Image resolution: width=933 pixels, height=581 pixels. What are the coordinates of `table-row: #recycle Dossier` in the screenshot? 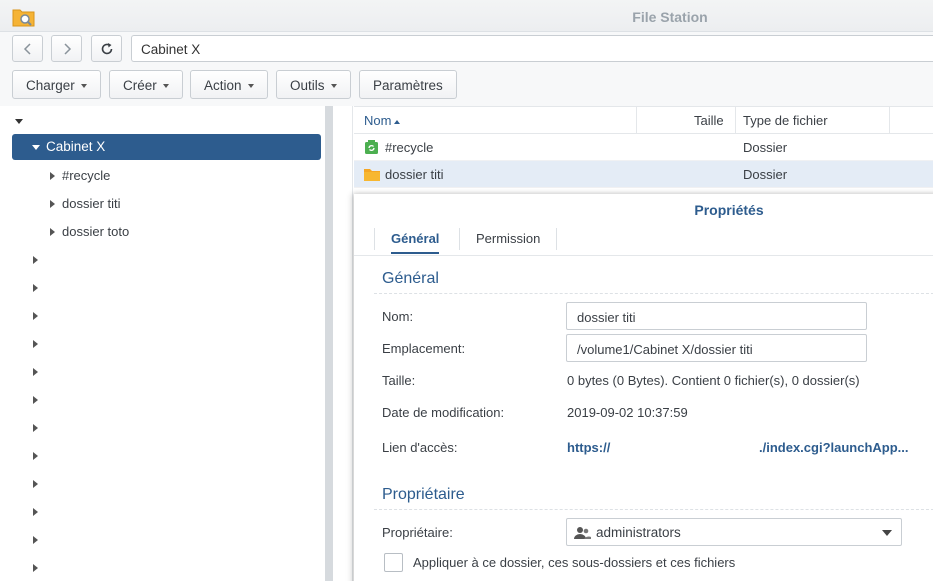 It's located at (643, 147).